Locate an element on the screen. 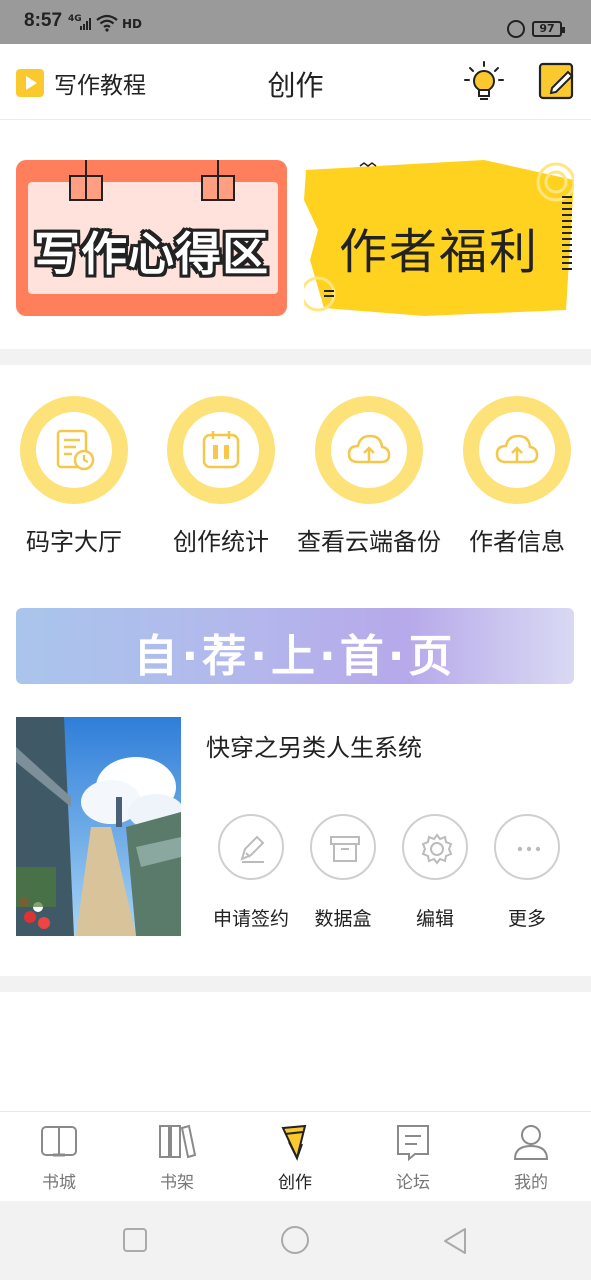 The width and height of the screenshot is (591, 1280). system-nav-bar is located at coordinates (295, 1240).